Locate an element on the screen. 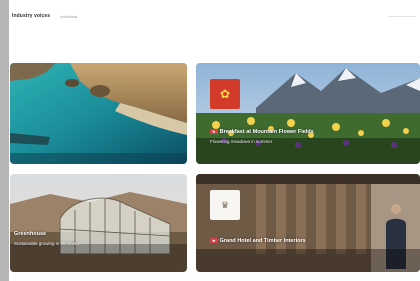  greenhouse-card-subtitle: Sustainable growing in the valley is located at coordinates (47, 243).